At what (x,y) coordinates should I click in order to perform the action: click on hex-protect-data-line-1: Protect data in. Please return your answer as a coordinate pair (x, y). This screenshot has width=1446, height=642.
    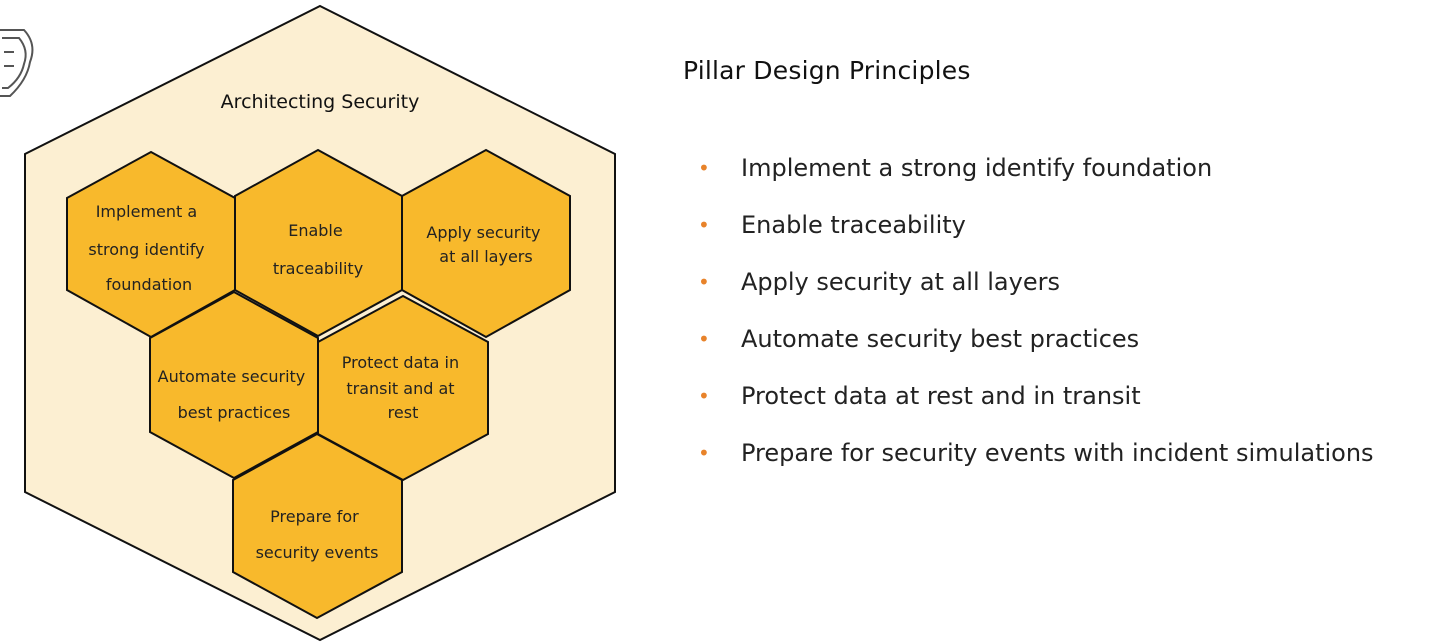
    Looking at the image, I should click on (400, 362).